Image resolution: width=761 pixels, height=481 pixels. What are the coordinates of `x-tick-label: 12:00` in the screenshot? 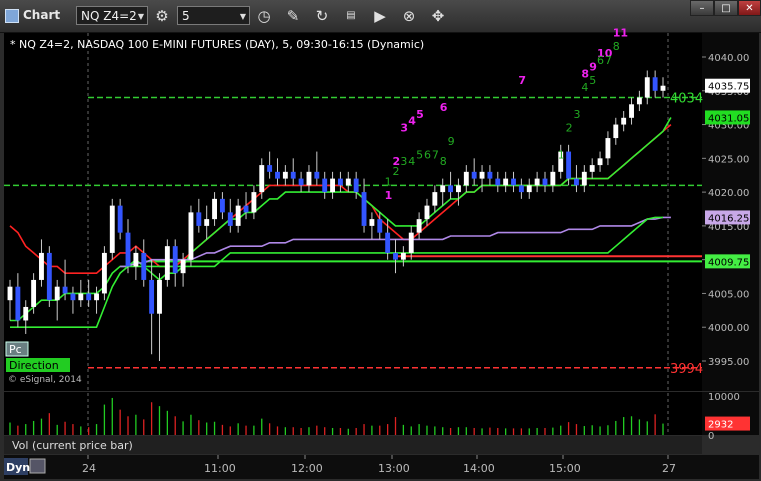 It's located at (307, 468).